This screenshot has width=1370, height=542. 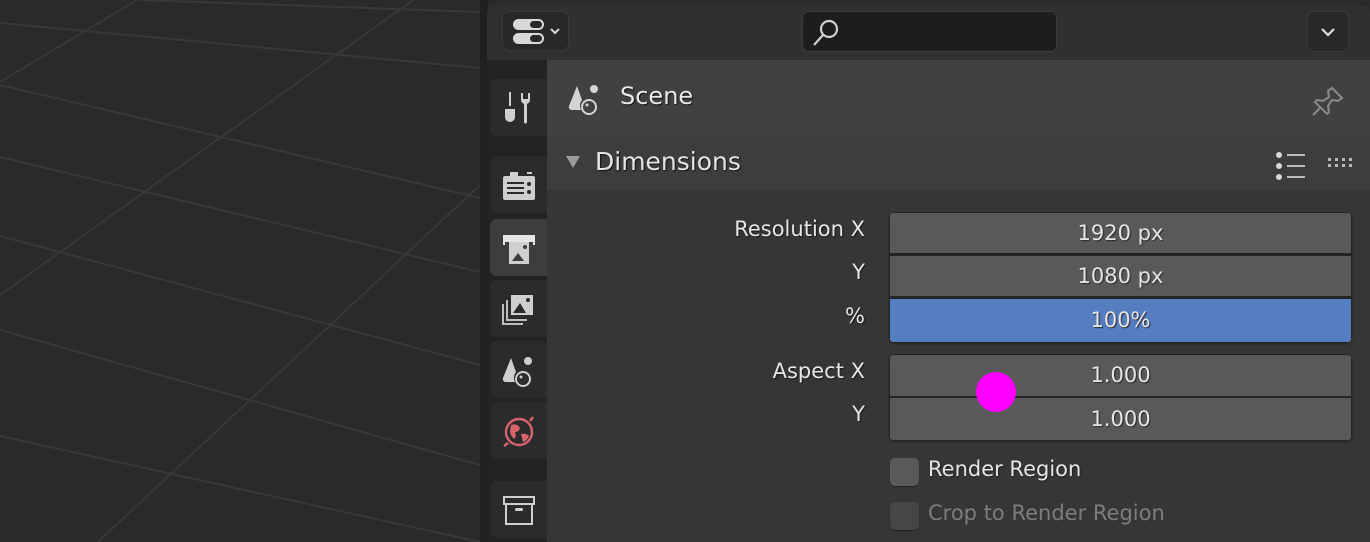 I want to click on tab-scene, so click(x=518, y=369).